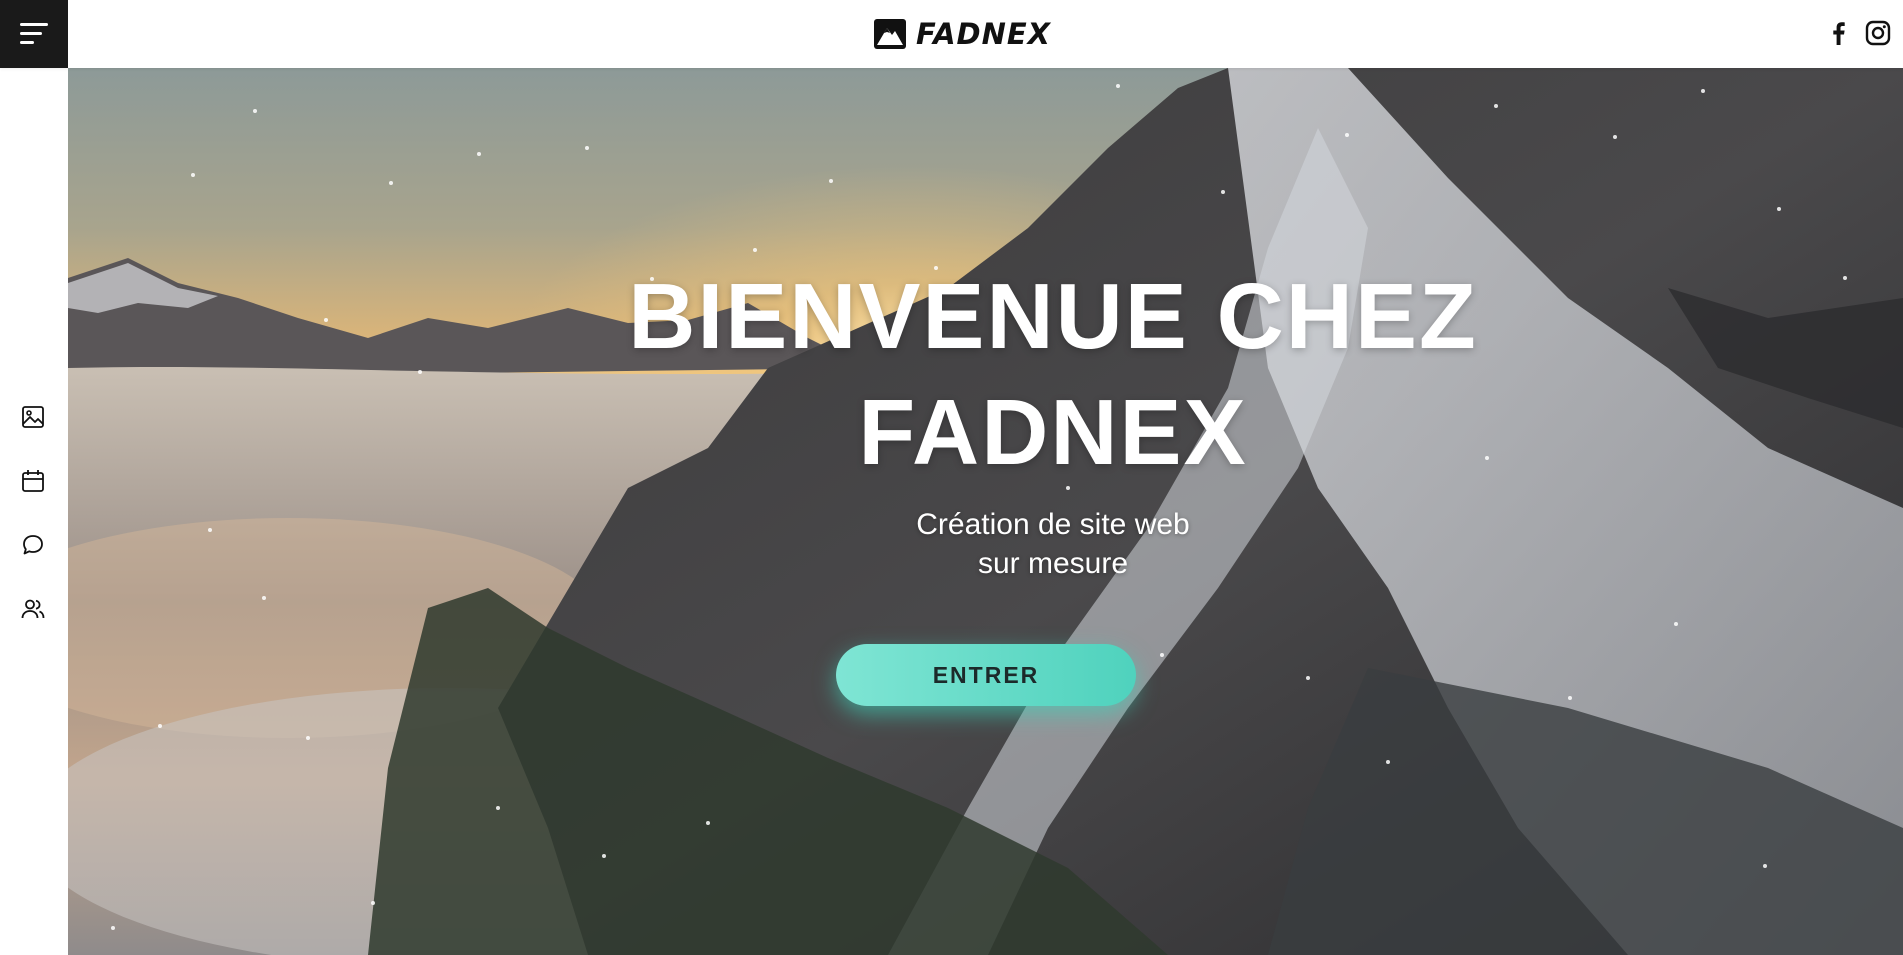 The image size is (1903, 955). Describe the element at coordinates (1053, 432) in the screenshot. I see `hero-title-line2: FADNEX` at that location.